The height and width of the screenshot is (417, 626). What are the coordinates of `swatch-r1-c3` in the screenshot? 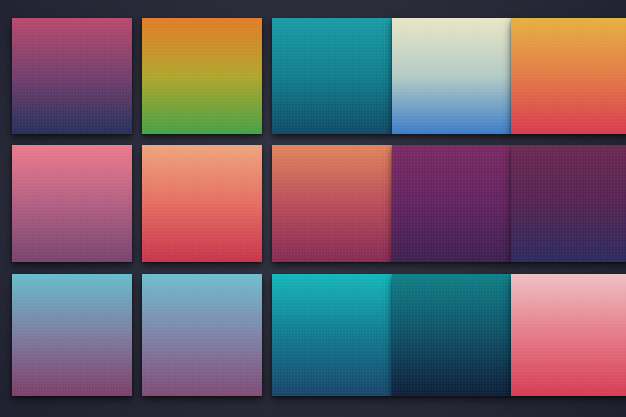 It's located at (332, 76).